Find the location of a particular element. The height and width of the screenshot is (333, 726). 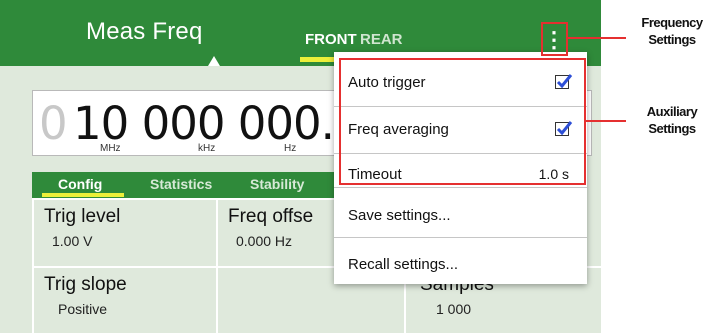

param-value: 0.000 Hz is located at coordinates (264, 241).